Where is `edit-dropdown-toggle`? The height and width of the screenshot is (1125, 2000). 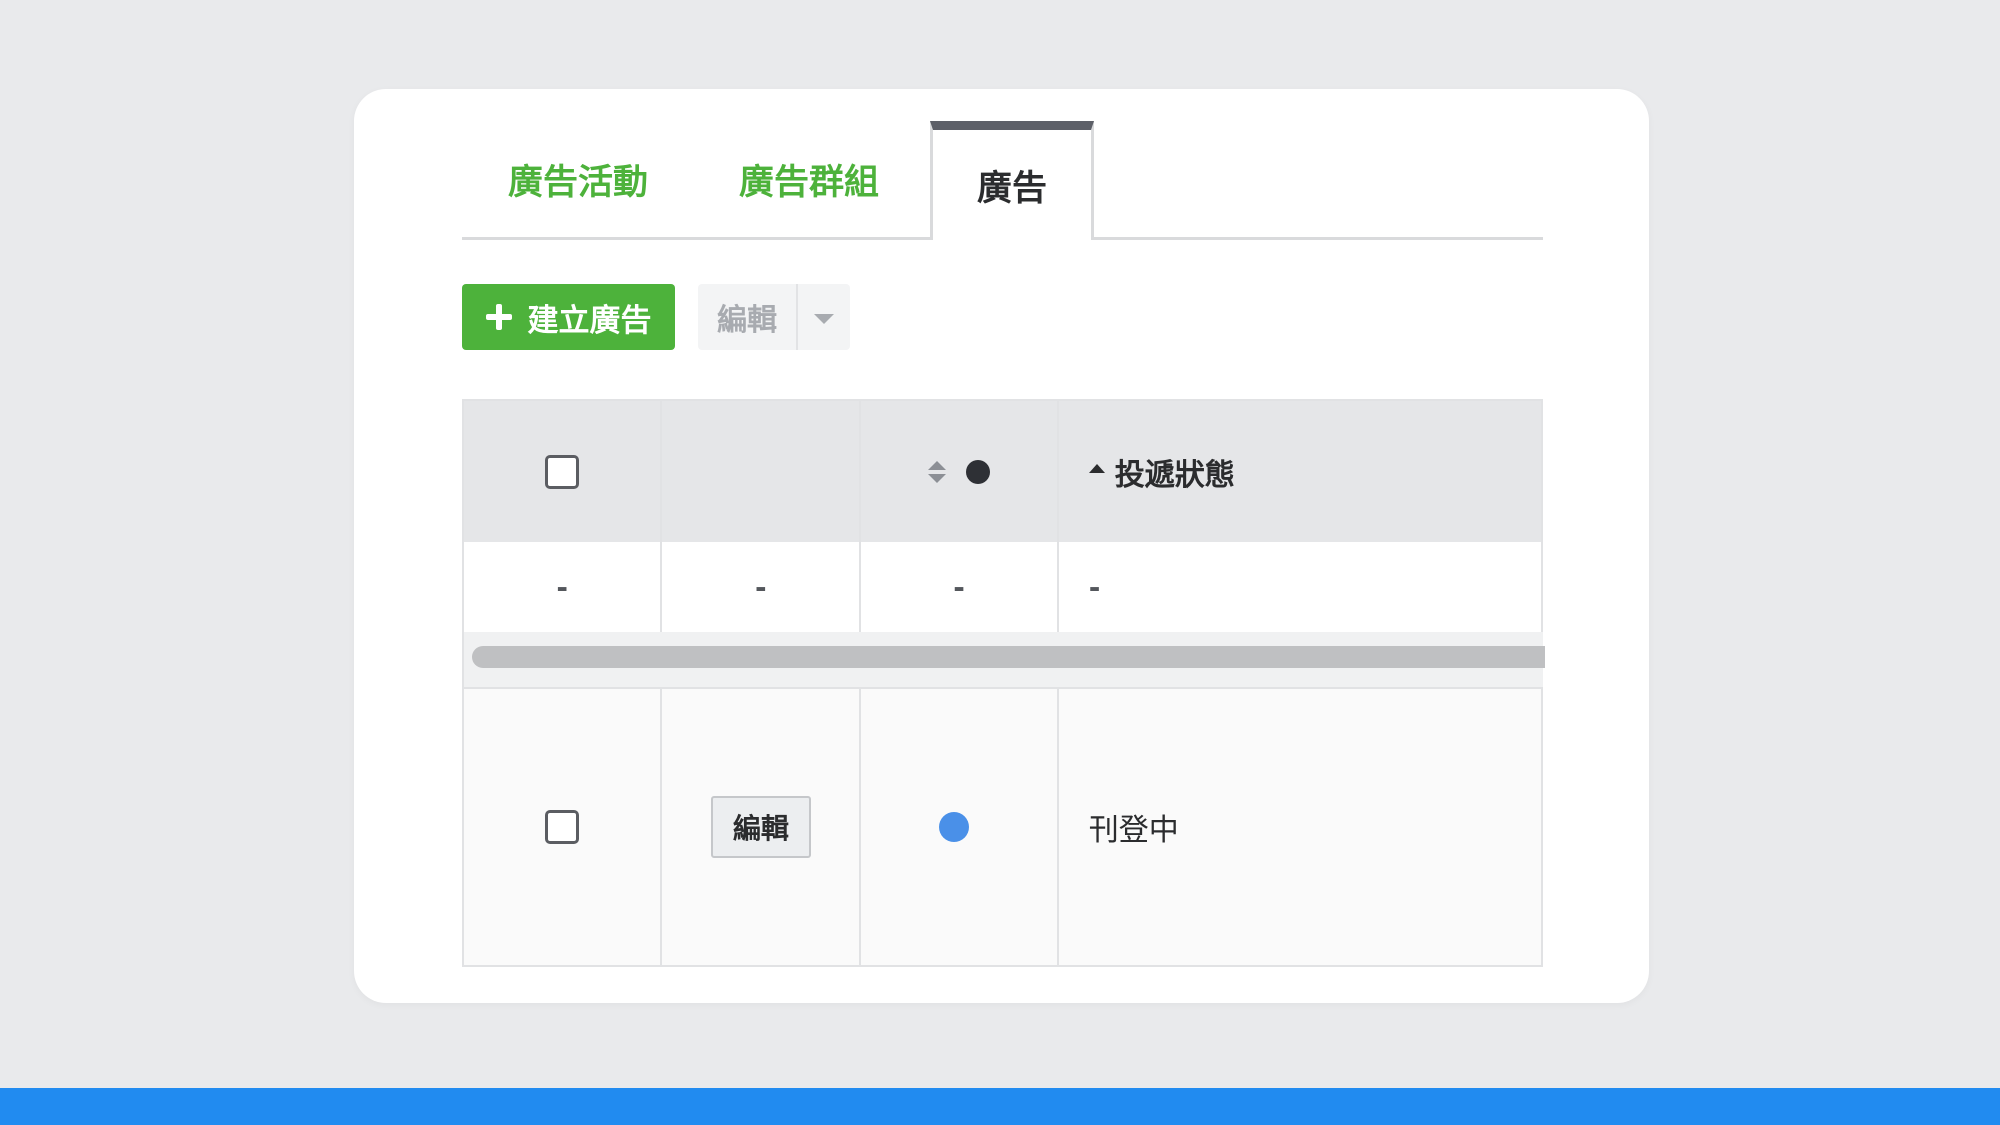
edit-dropdown-toggle is located at coordinates (824, 317).